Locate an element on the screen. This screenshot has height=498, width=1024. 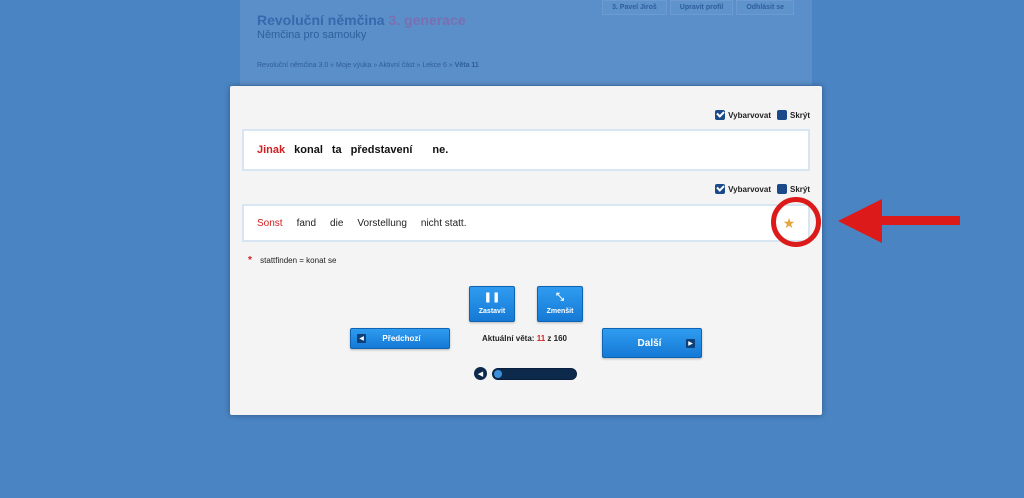
arrow-left-icon: ◀ is located at coordinates (361, 338).